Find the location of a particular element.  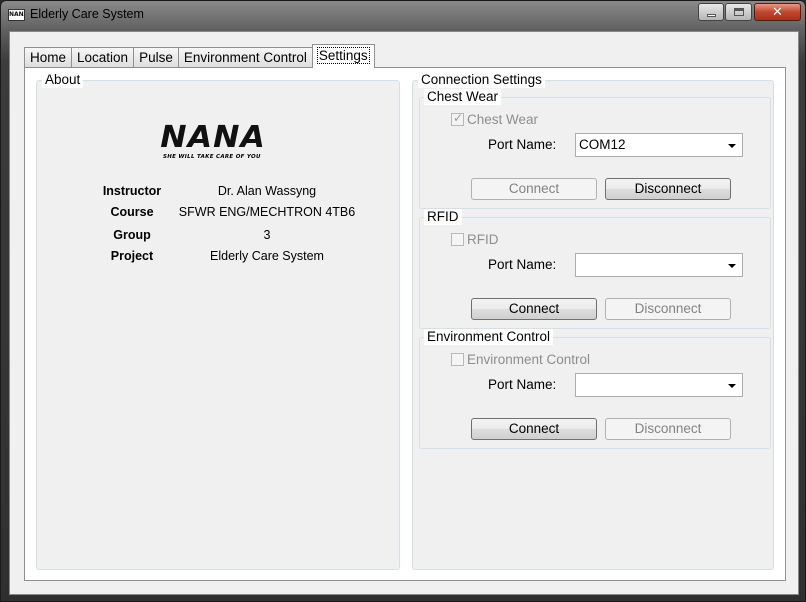

project-value: Elderly Care System is located at coordinates (267, 256).